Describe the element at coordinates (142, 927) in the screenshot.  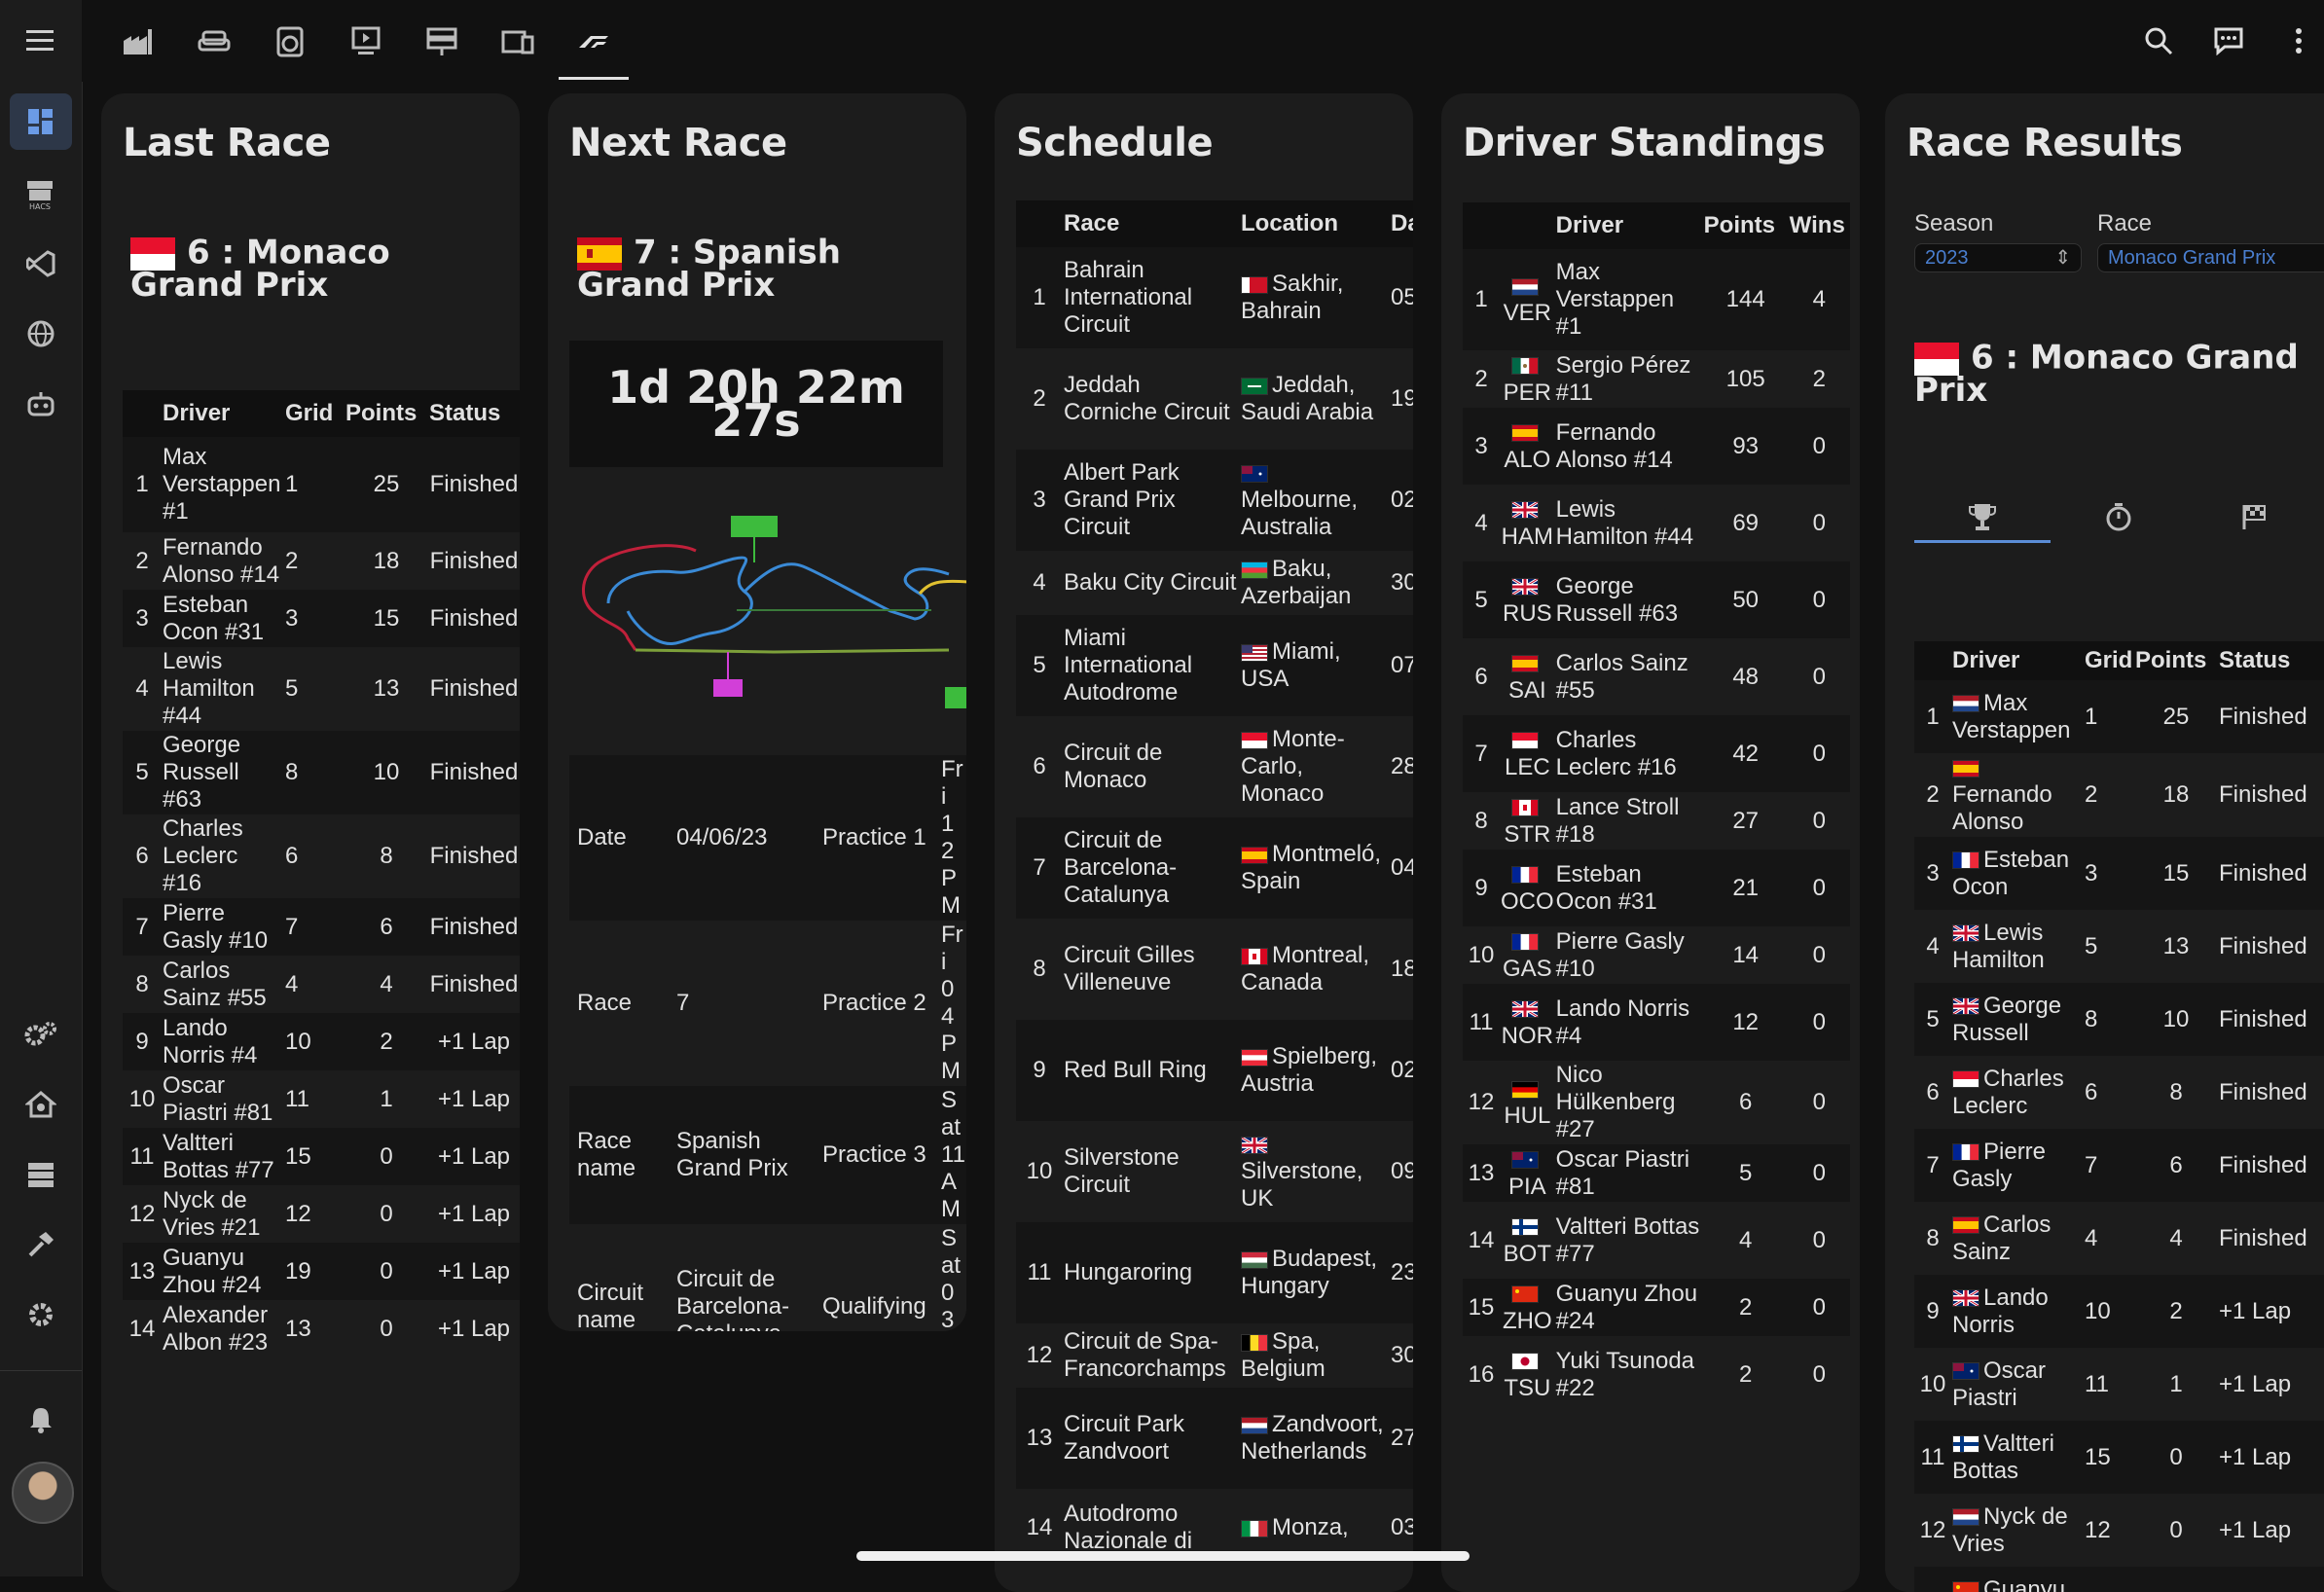
I see `position: 7` at that location.